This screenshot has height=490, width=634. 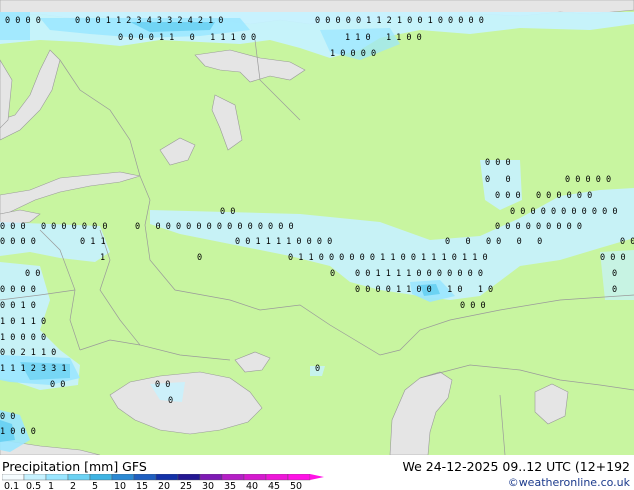 What do you see at coordinates (296, 485) in the screenshot?
I see `colorbar-tick-label: 50` at bounding box center [296, 485].